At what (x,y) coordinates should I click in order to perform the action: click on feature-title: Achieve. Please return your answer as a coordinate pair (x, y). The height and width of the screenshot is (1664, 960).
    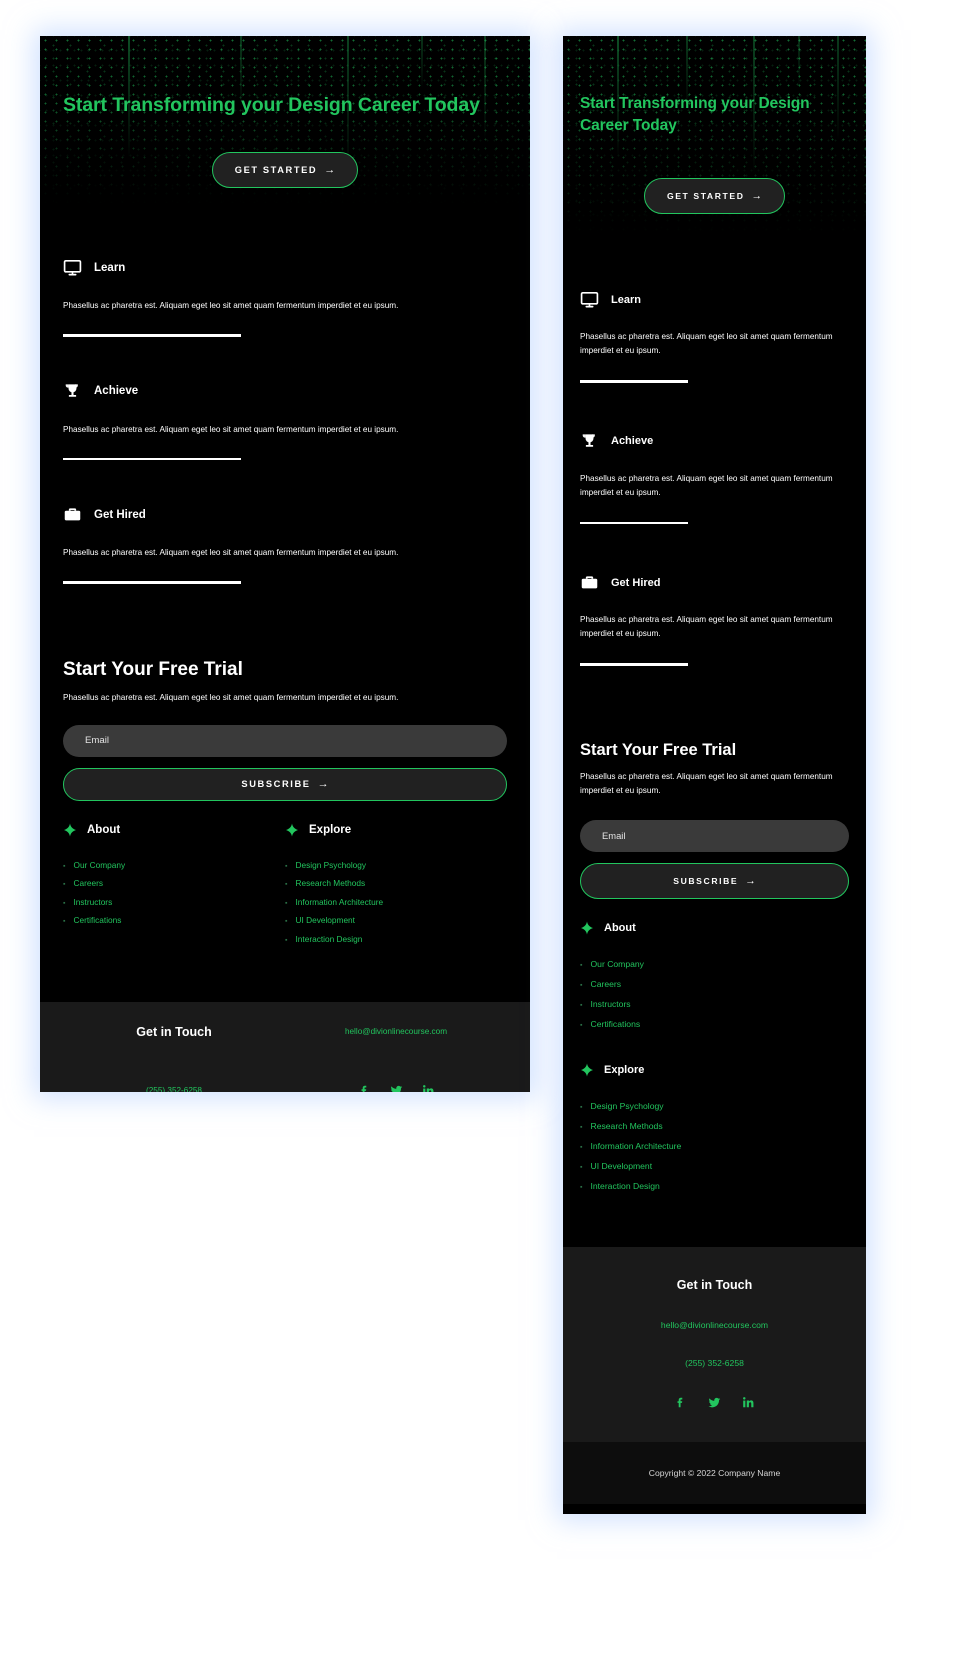
    Looking at the image, I should click on (116, 391).